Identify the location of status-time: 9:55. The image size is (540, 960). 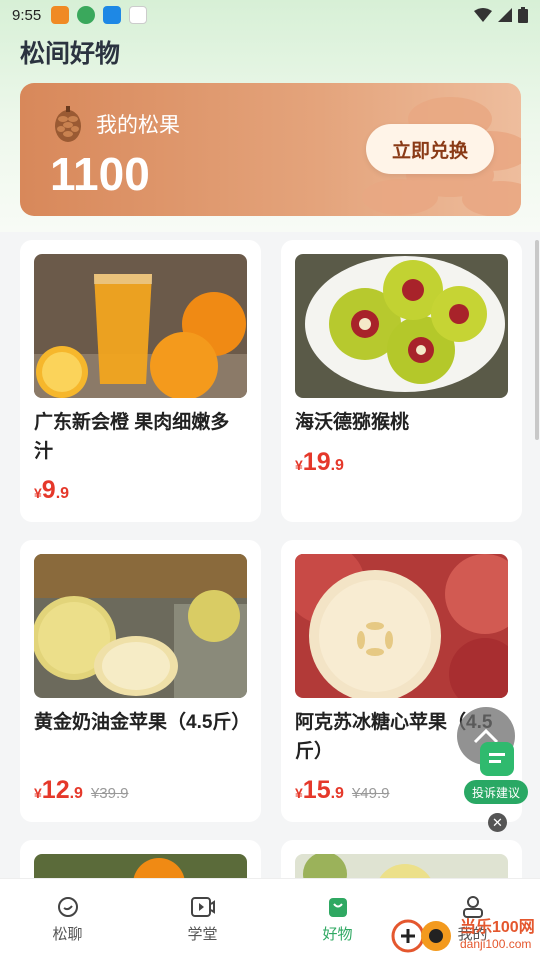
(27, 15).